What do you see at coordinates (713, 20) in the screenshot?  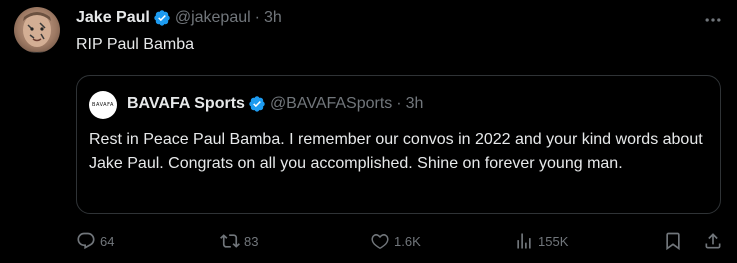 I see `more-horizontal-icon` at bounding box center [713, 20].